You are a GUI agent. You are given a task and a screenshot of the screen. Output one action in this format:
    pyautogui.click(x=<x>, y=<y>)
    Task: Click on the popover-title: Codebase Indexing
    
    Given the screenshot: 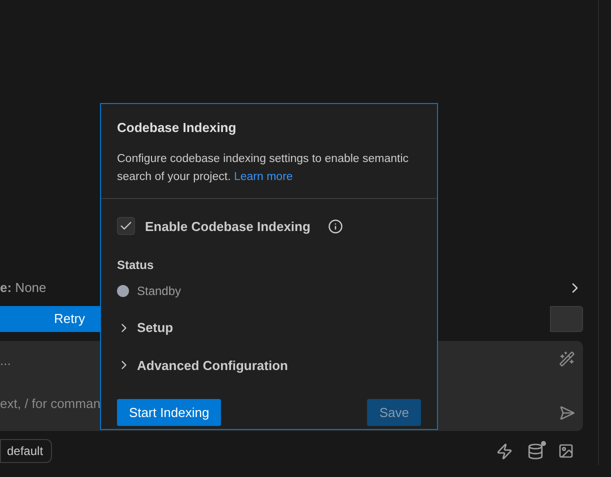 What is the action you would take?
    pyautogui.click(x=177, y=128)
    